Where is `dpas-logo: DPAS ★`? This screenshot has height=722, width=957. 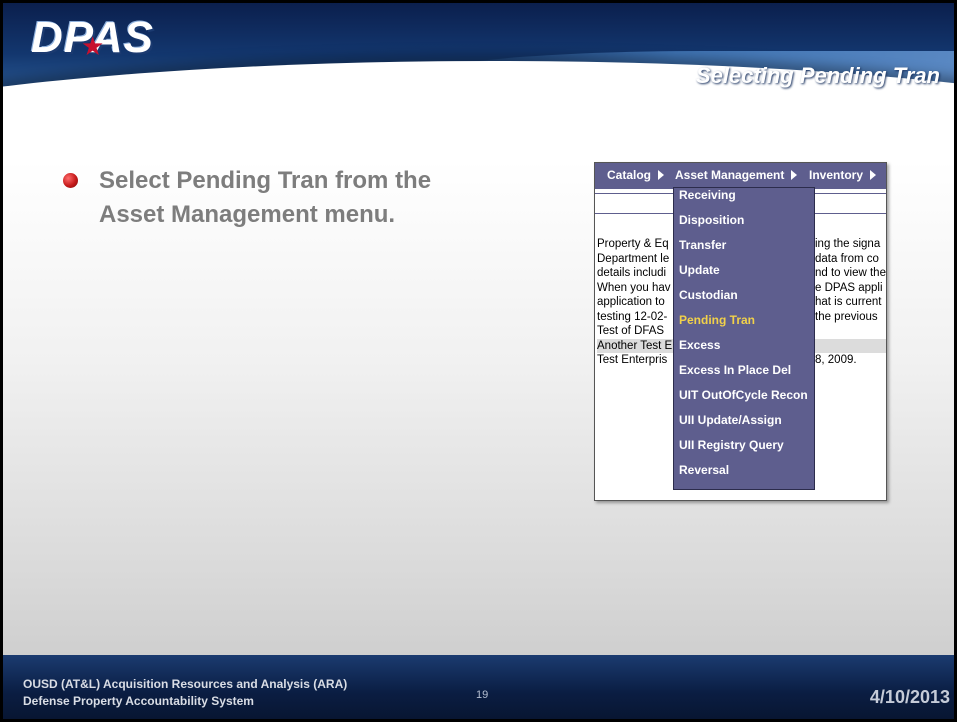 dpas-logo: DPAS ★ is located at coordinates (87, 34).